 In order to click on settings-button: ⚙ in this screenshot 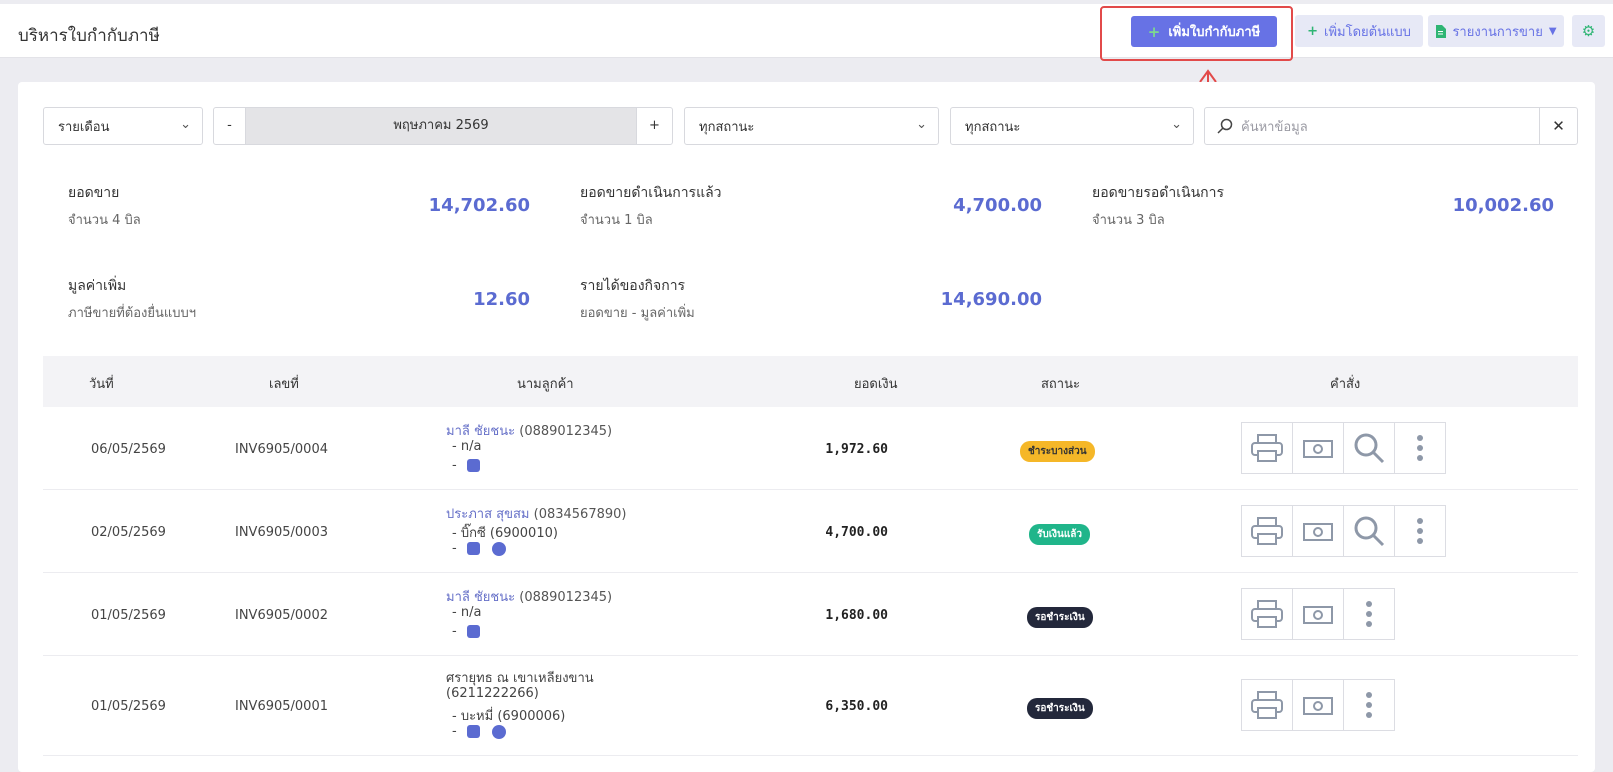, I will do `click(1588, 31)`.